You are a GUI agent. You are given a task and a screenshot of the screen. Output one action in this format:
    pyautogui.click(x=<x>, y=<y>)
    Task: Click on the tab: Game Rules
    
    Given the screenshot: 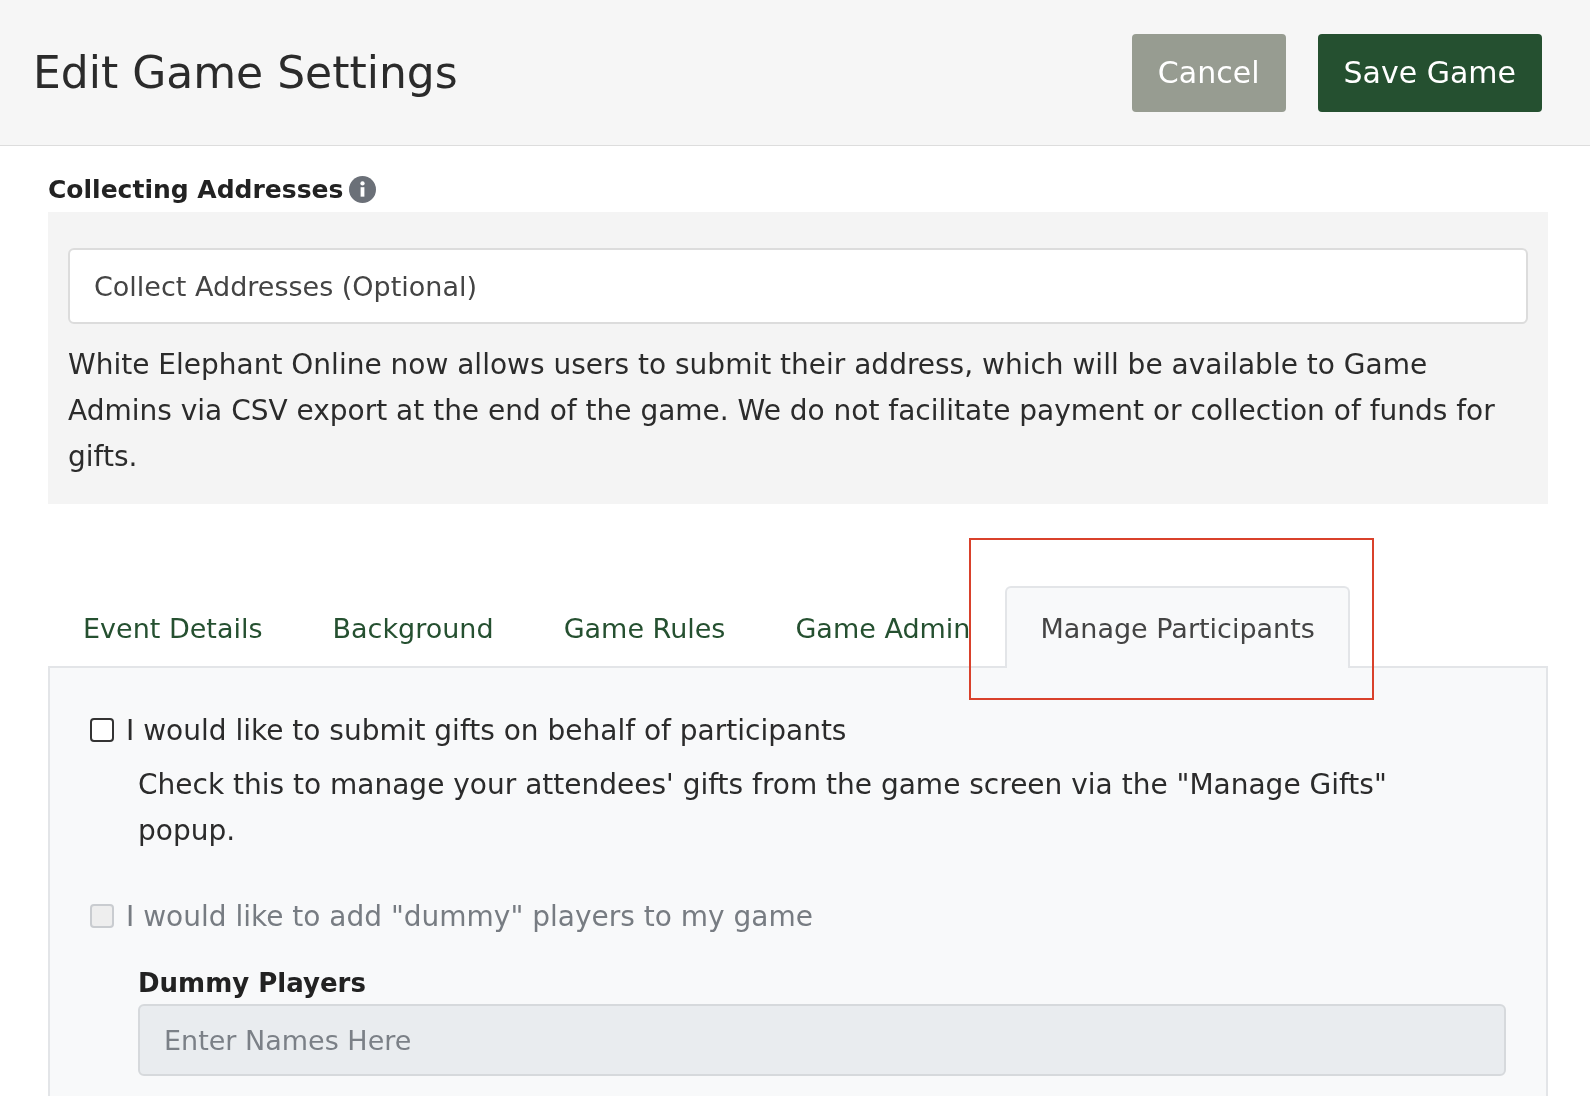 What is the action you would take?
    pyautogui.click(x=644, y=627)
    